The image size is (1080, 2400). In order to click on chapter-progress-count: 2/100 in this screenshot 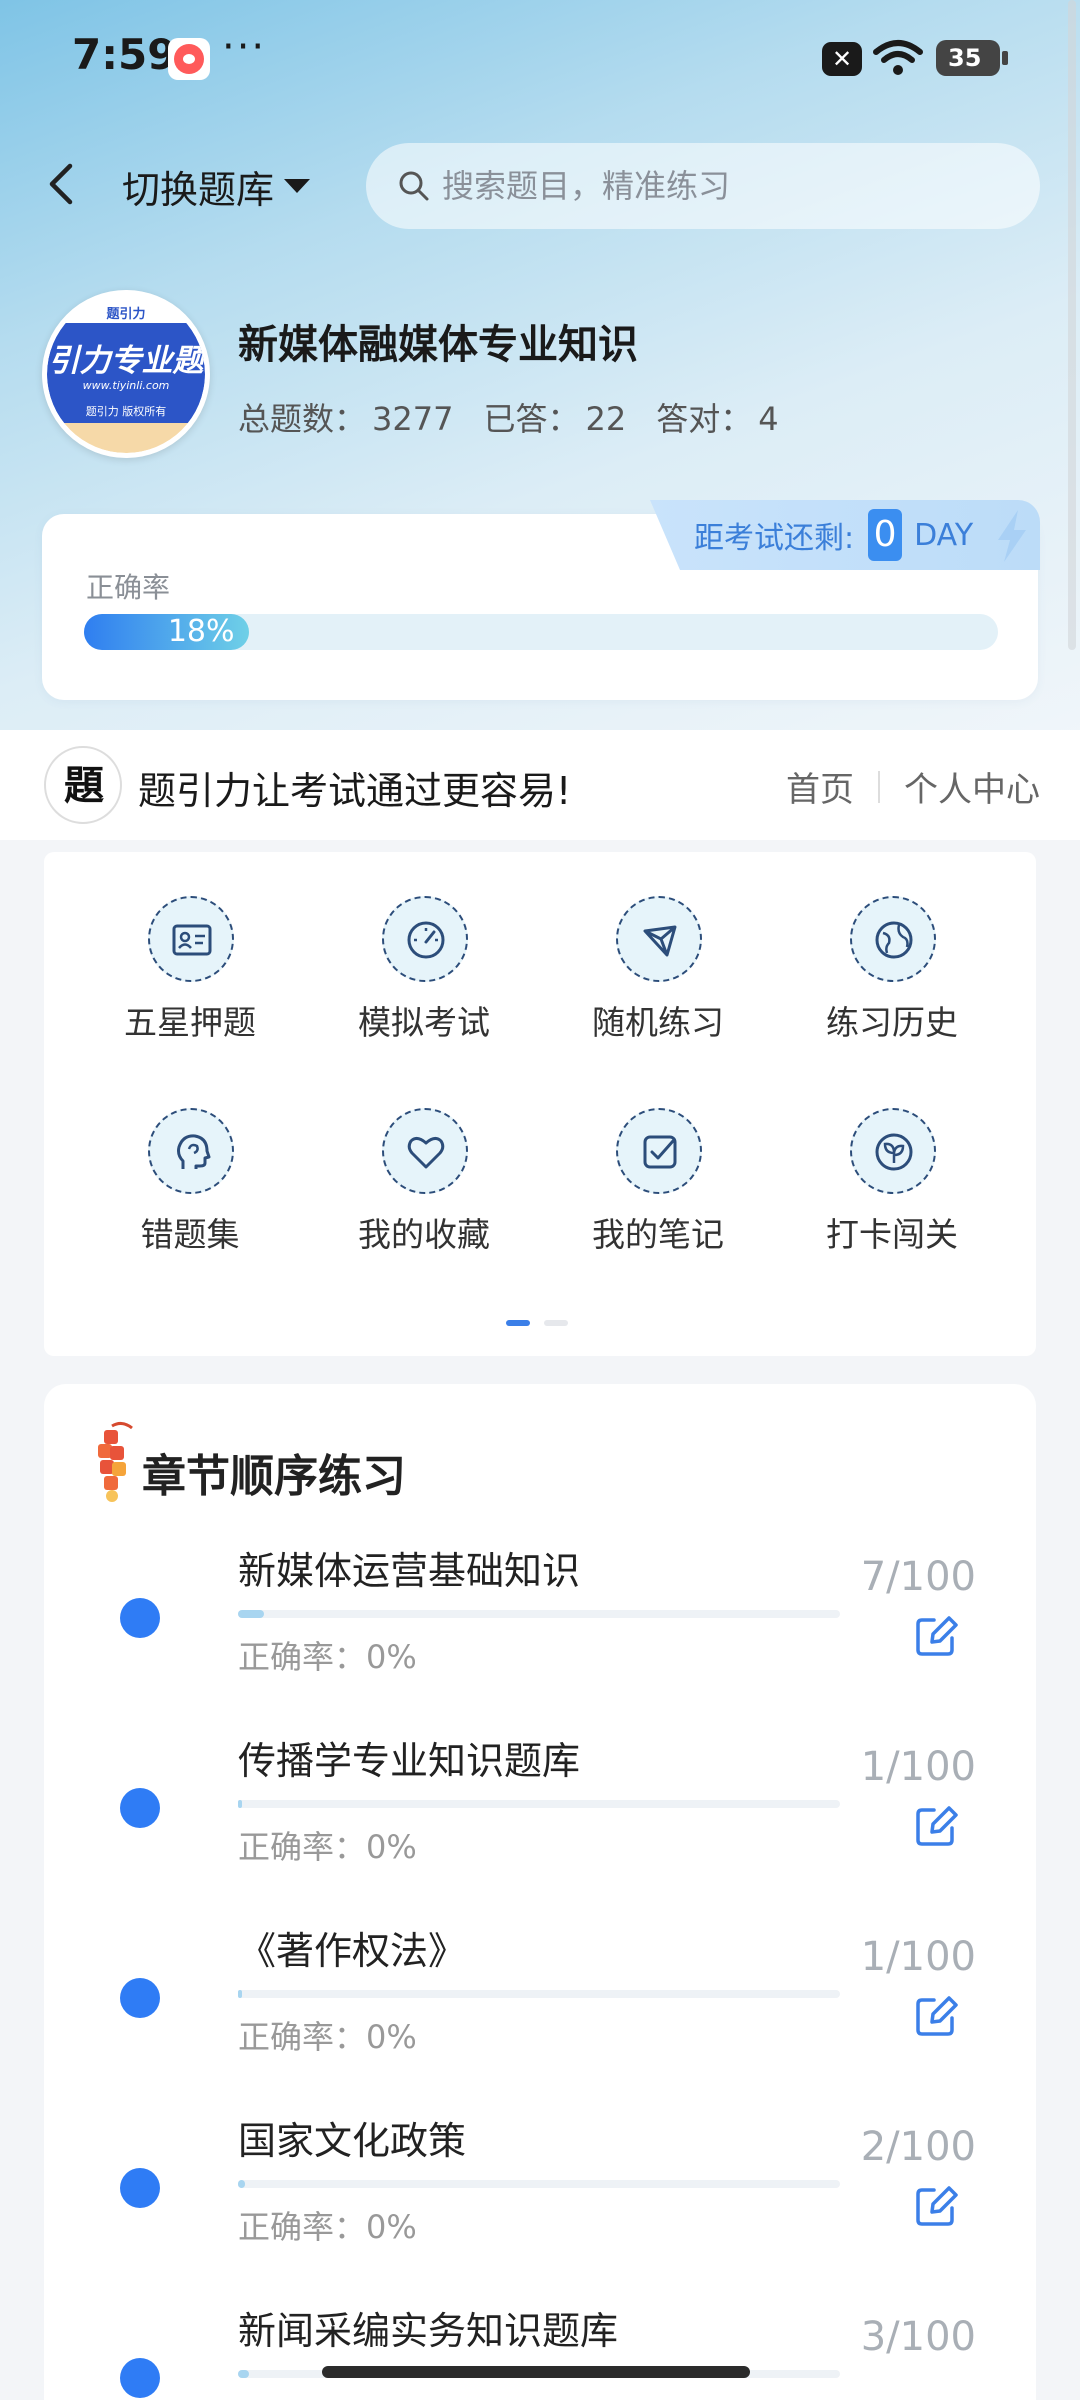, I will do `click(918, 2147)`.